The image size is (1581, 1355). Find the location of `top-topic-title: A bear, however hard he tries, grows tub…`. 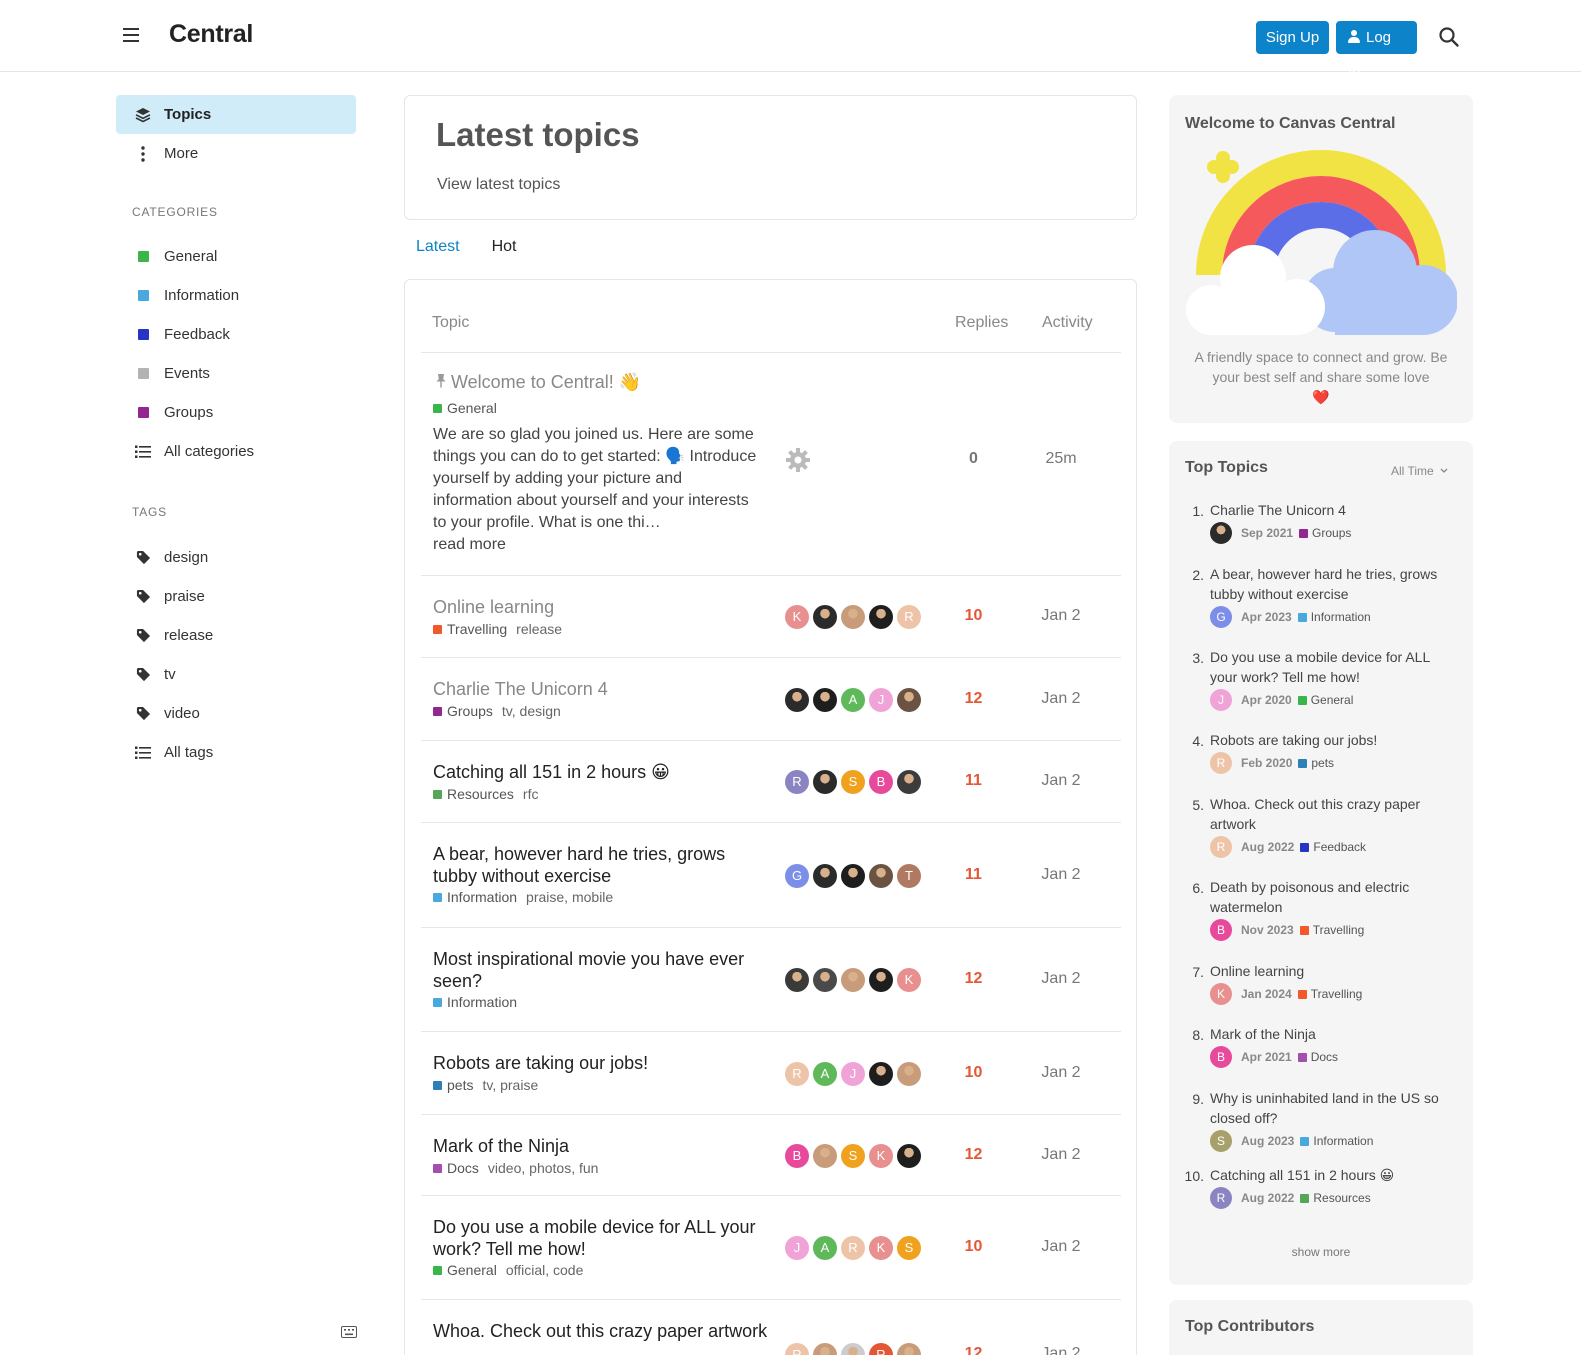

top-topic-title: A bear, however hard he tries, grows tub… is located at coordinates (1335, 584).